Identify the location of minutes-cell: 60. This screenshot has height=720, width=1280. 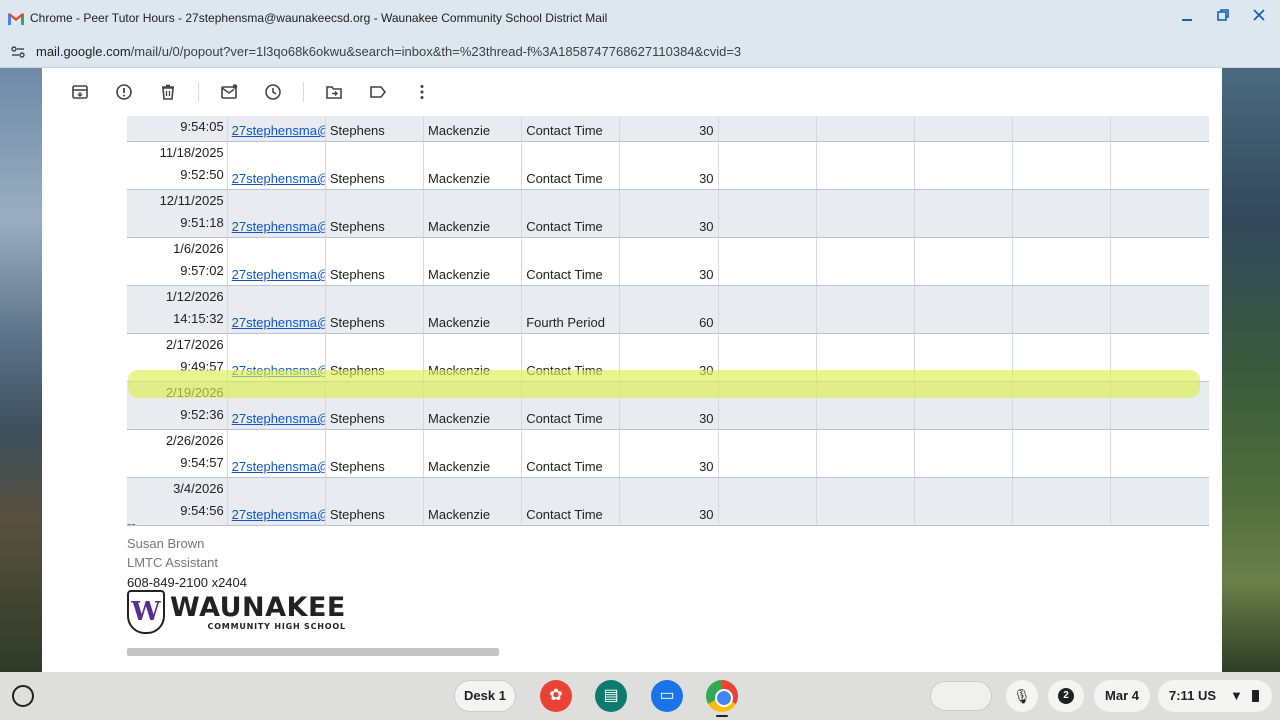
(669, 309).